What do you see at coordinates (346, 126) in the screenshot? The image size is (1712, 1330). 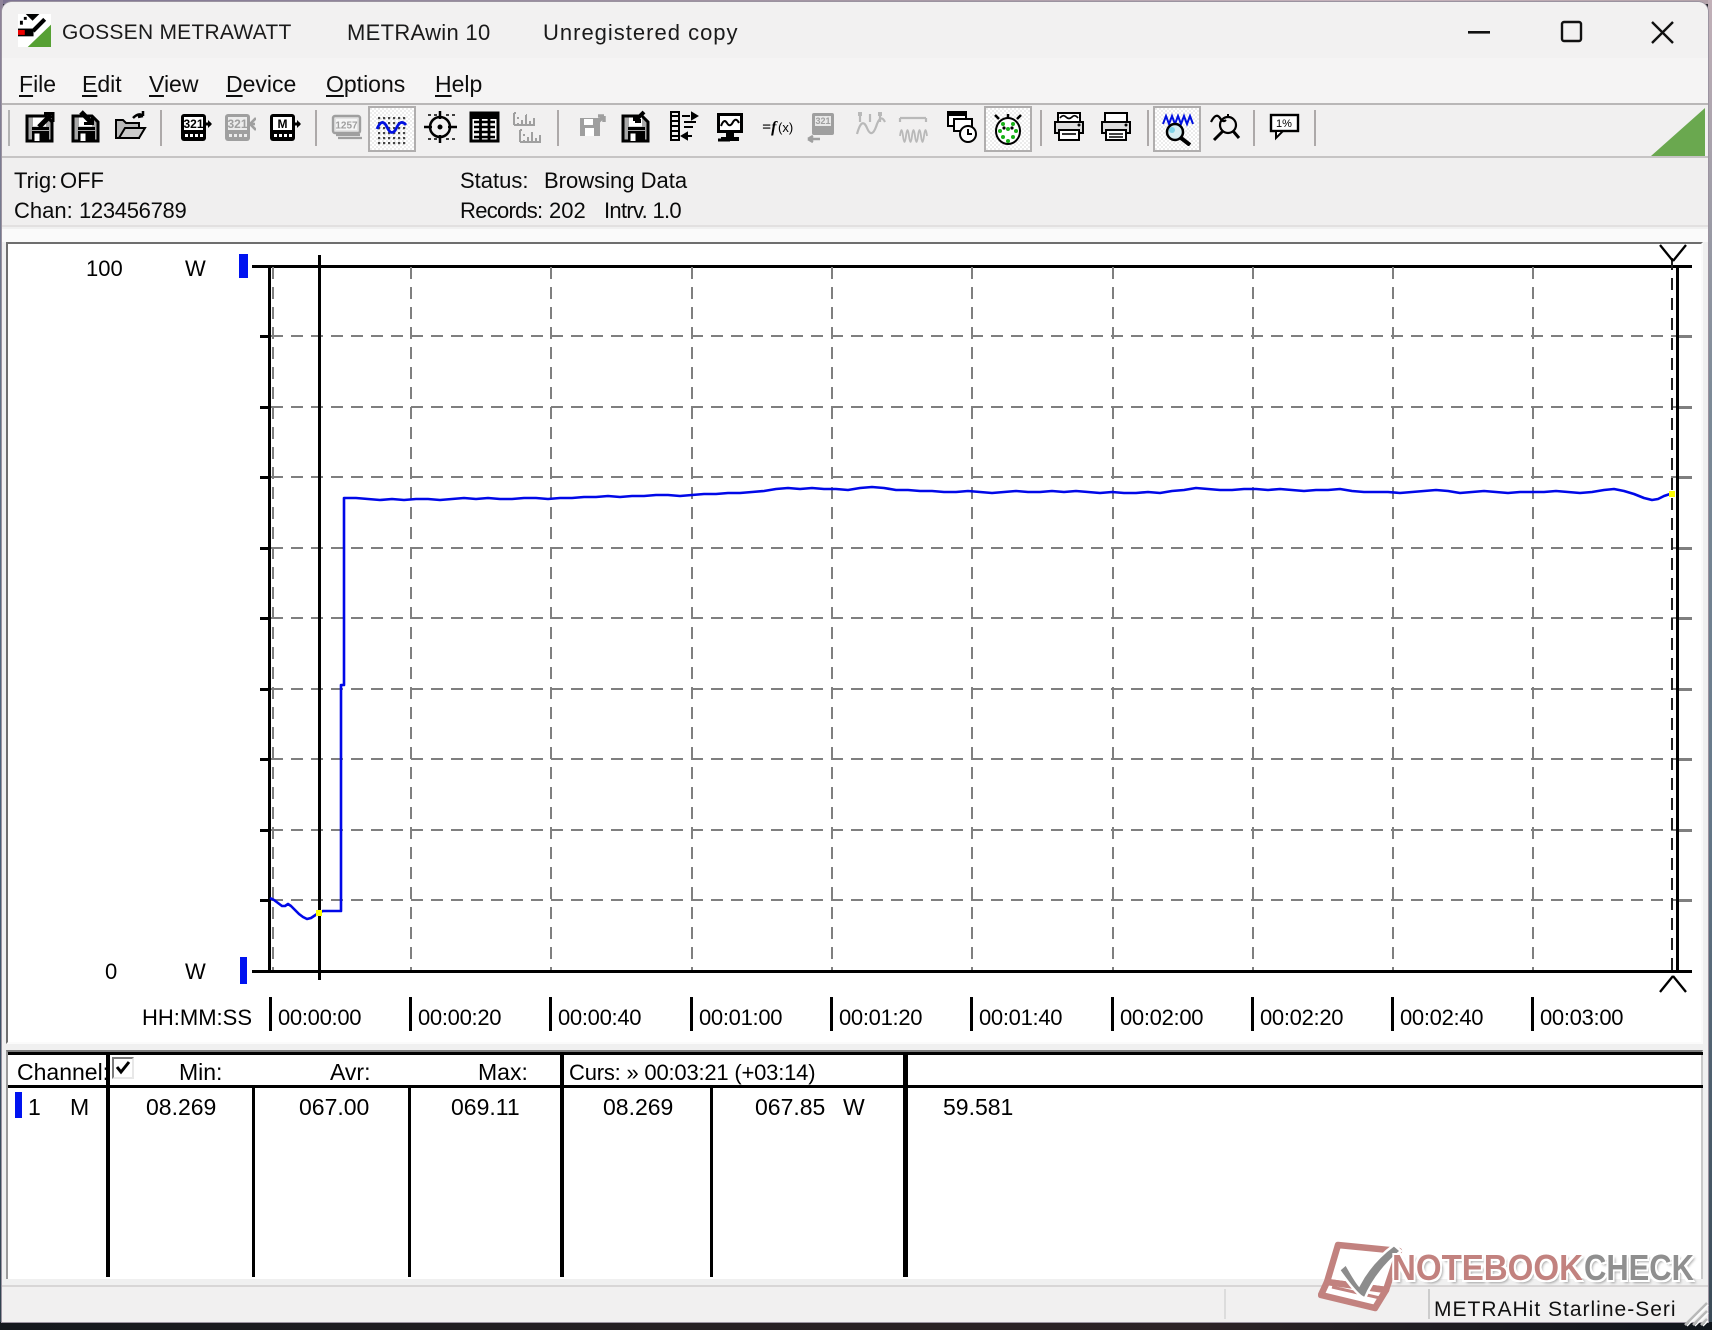 I see `svg-text: 1257` at bounding box center [346, 126].